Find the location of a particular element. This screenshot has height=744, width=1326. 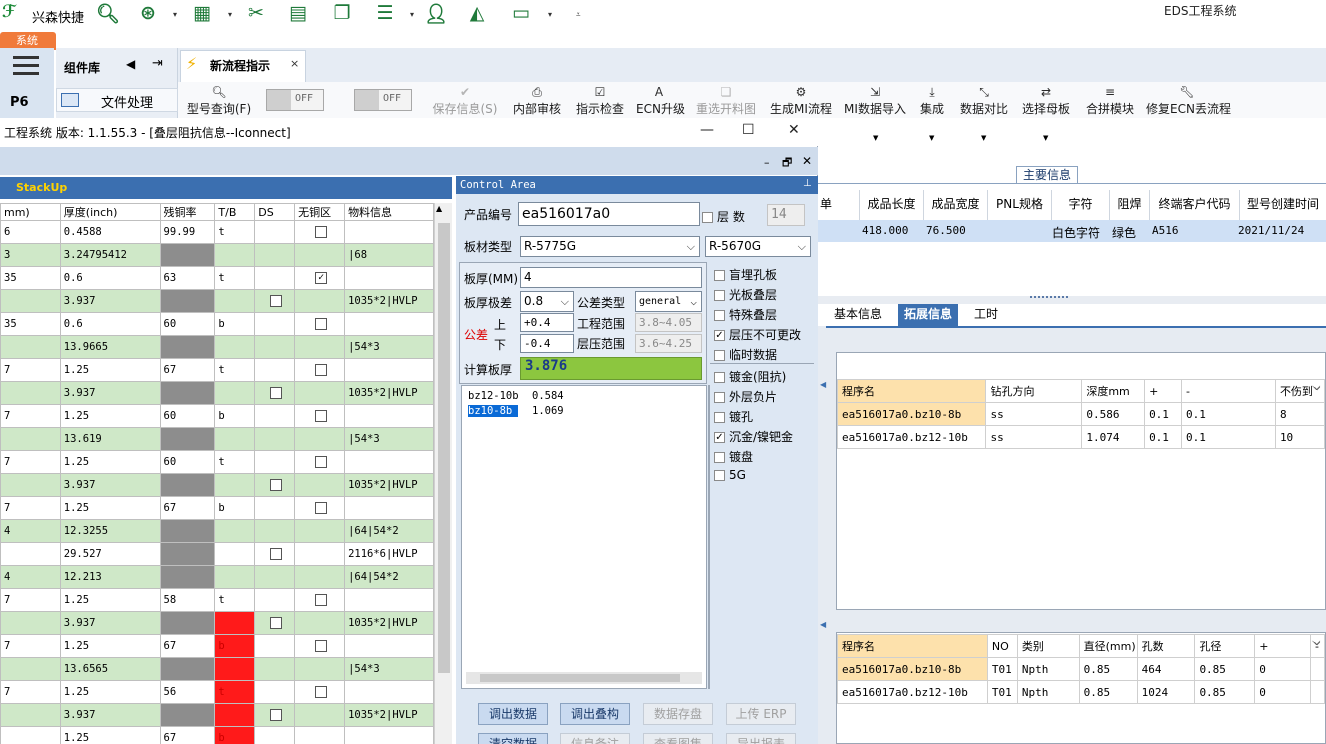

layers-input: 14 is located at coordinates (786, 215).